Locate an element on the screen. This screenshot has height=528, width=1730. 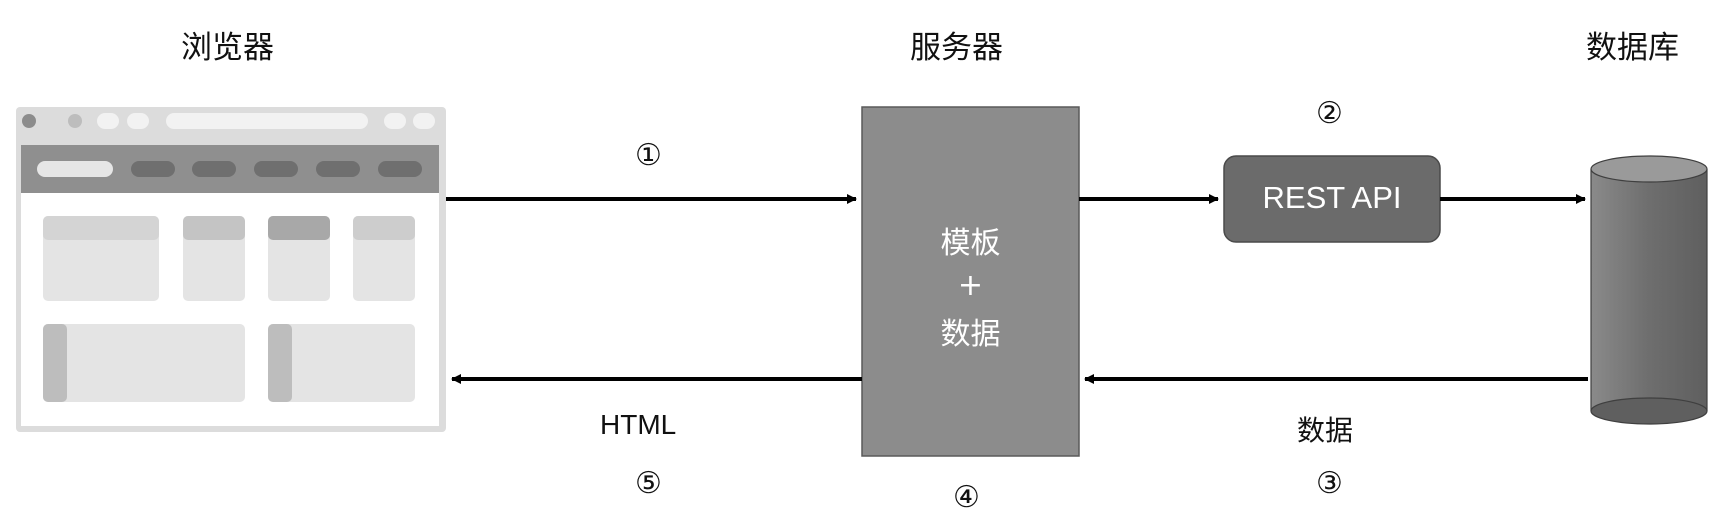
rest-api-label: REST API is located at coordinates (1332, 197).